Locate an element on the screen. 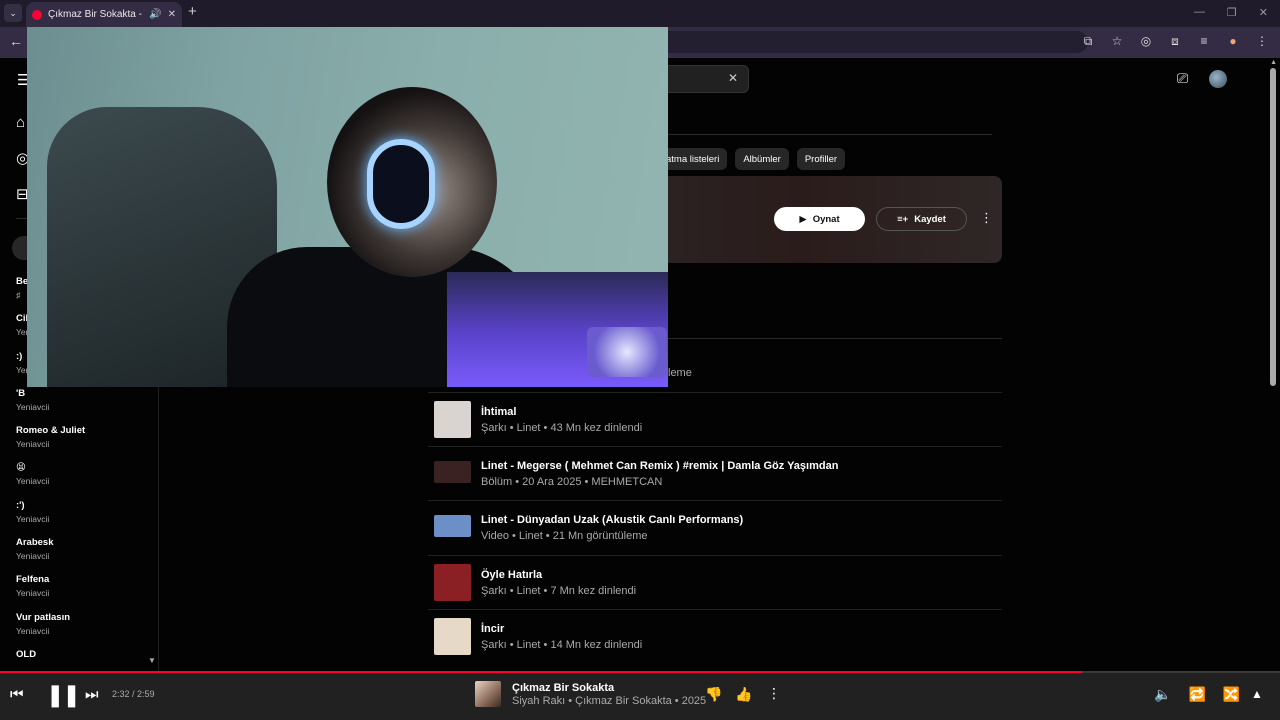  next-track-icon: ⏭ is located at coordinates (92, 694).